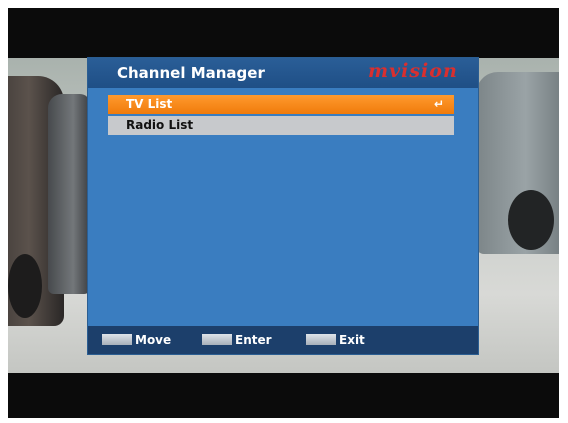 This screenshot has width=568, height=423. I want to click on ok-key-icon, so click(217, 339).